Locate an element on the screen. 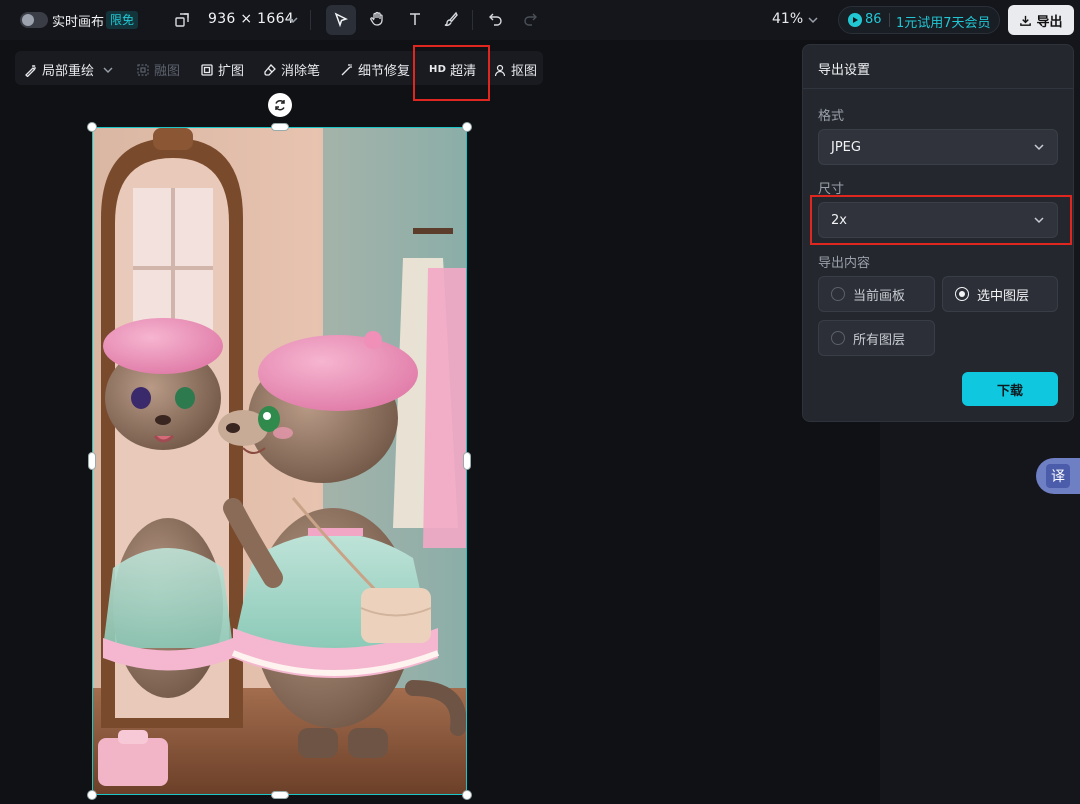 The image size is (1080, 804). cutout-icon is located at coordinates (500, 70).